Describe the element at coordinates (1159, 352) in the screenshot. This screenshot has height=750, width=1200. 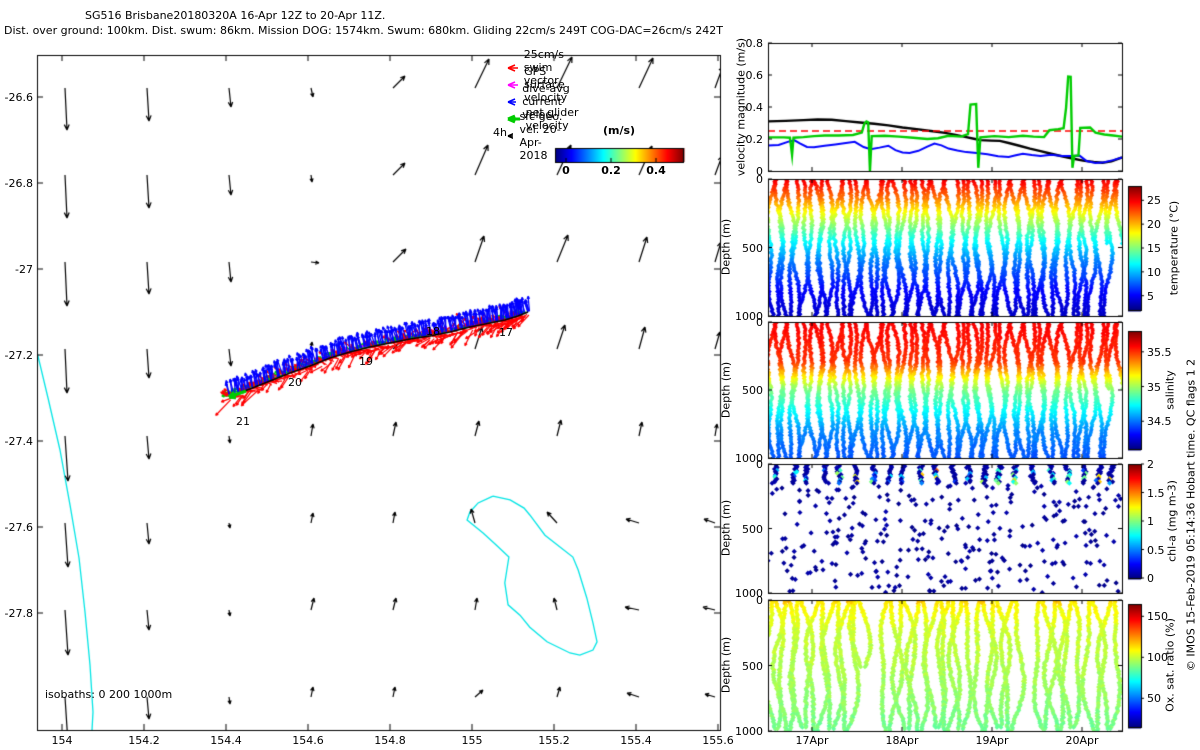
I see `colorbar-tick-label: 35.5` at that location.